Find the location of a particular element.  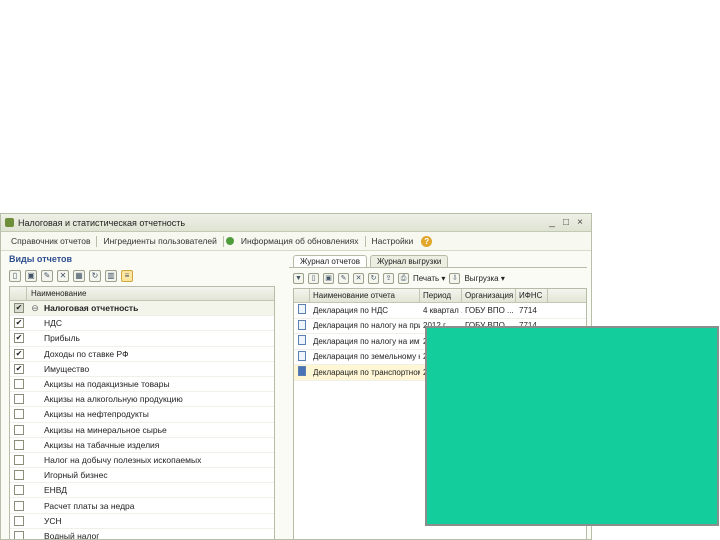

column-header-report-name: Наименование отчета is located at coordinates (365, 295).